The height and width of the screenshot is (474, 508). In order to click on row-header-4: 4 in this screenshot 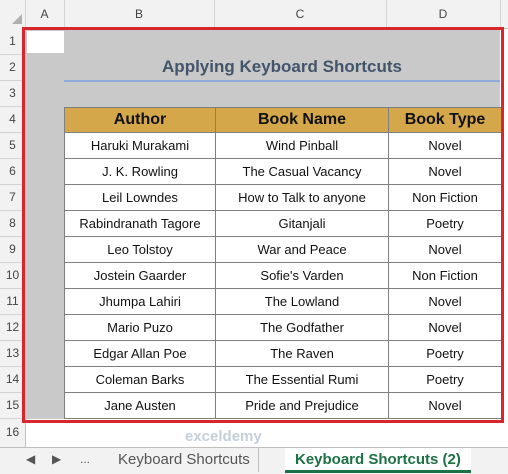, I will do `click(12, 119)`.